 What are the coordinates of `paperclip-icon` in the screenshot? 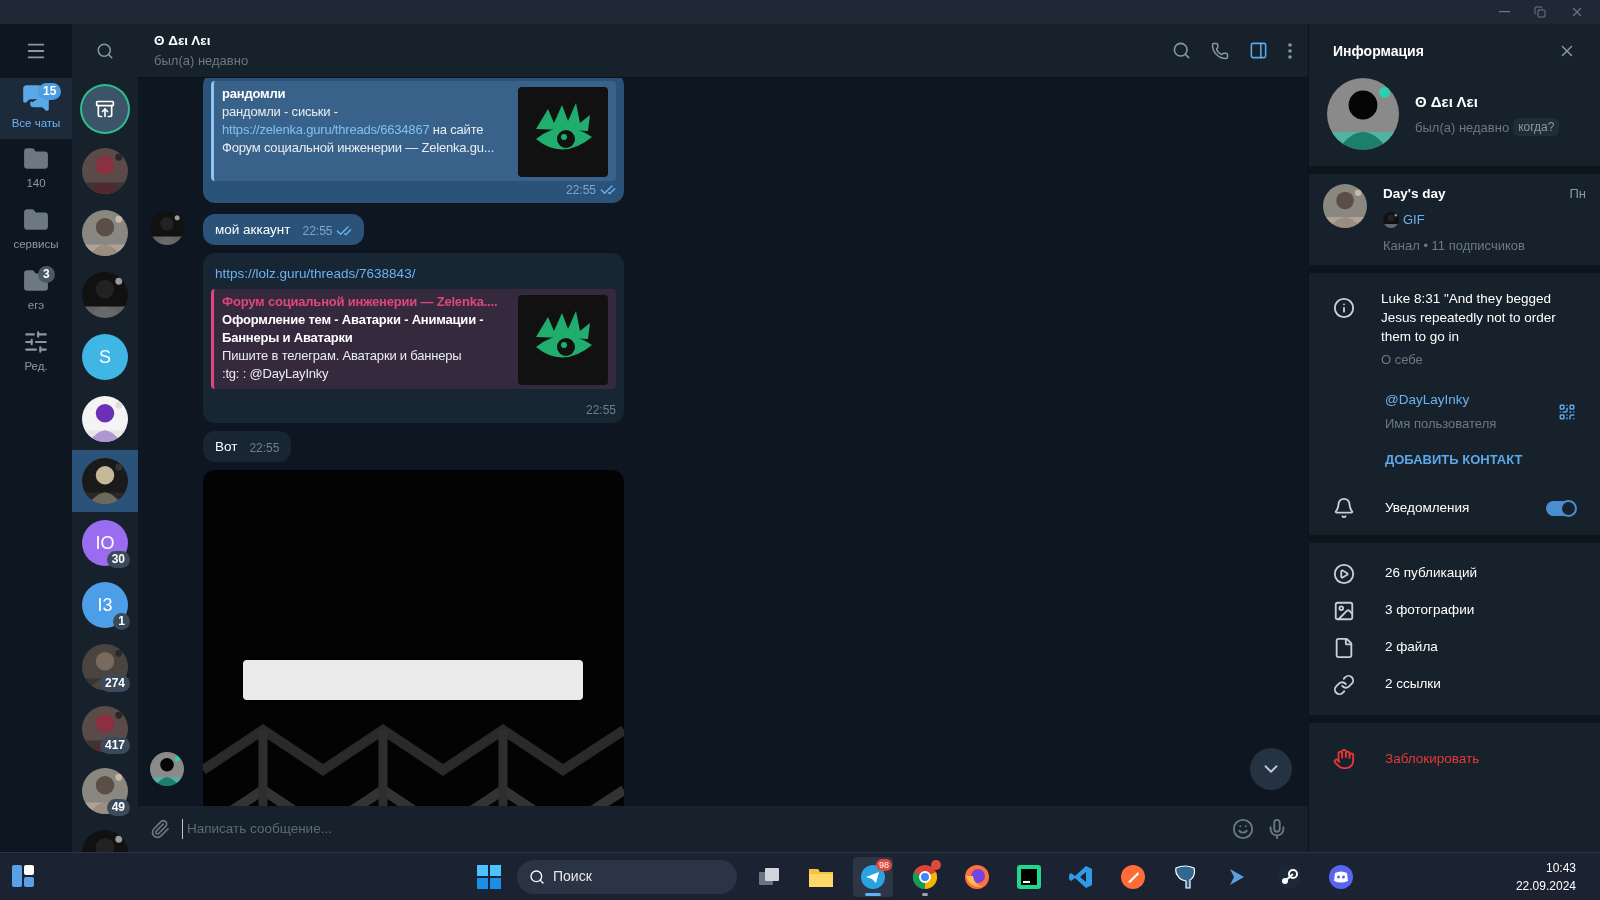 It's located at (160, 829).